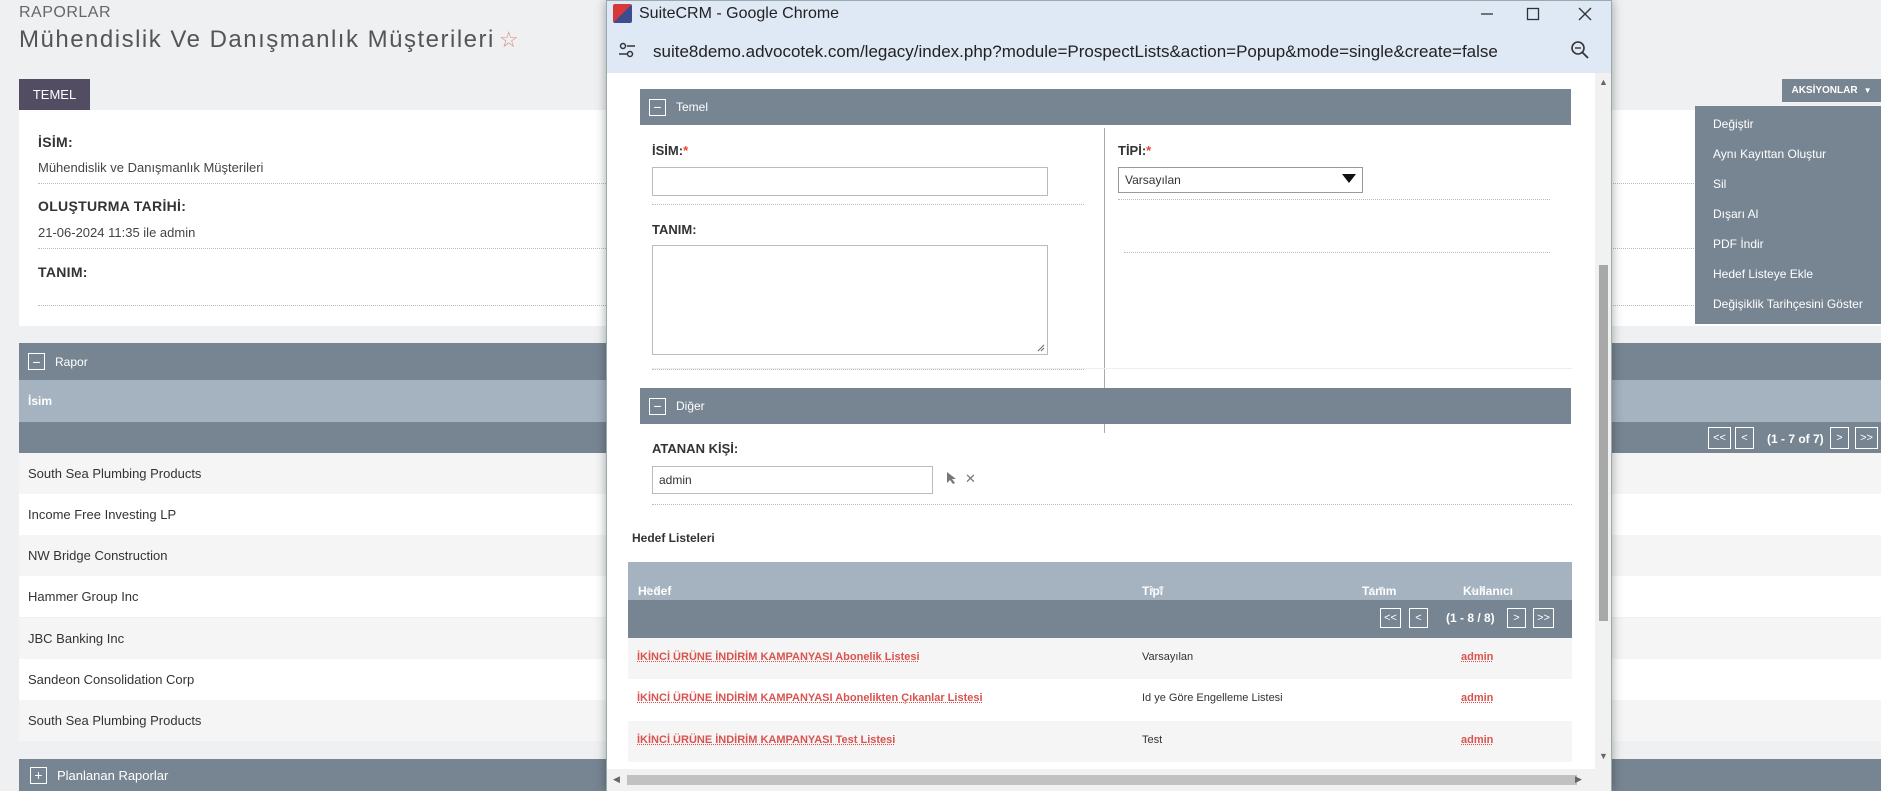 This screenshot has width=1881, height=791. Describe the element at coordinates (55, 142) in the screenshot. I see `field-label-isim: İSİM:` at that location.